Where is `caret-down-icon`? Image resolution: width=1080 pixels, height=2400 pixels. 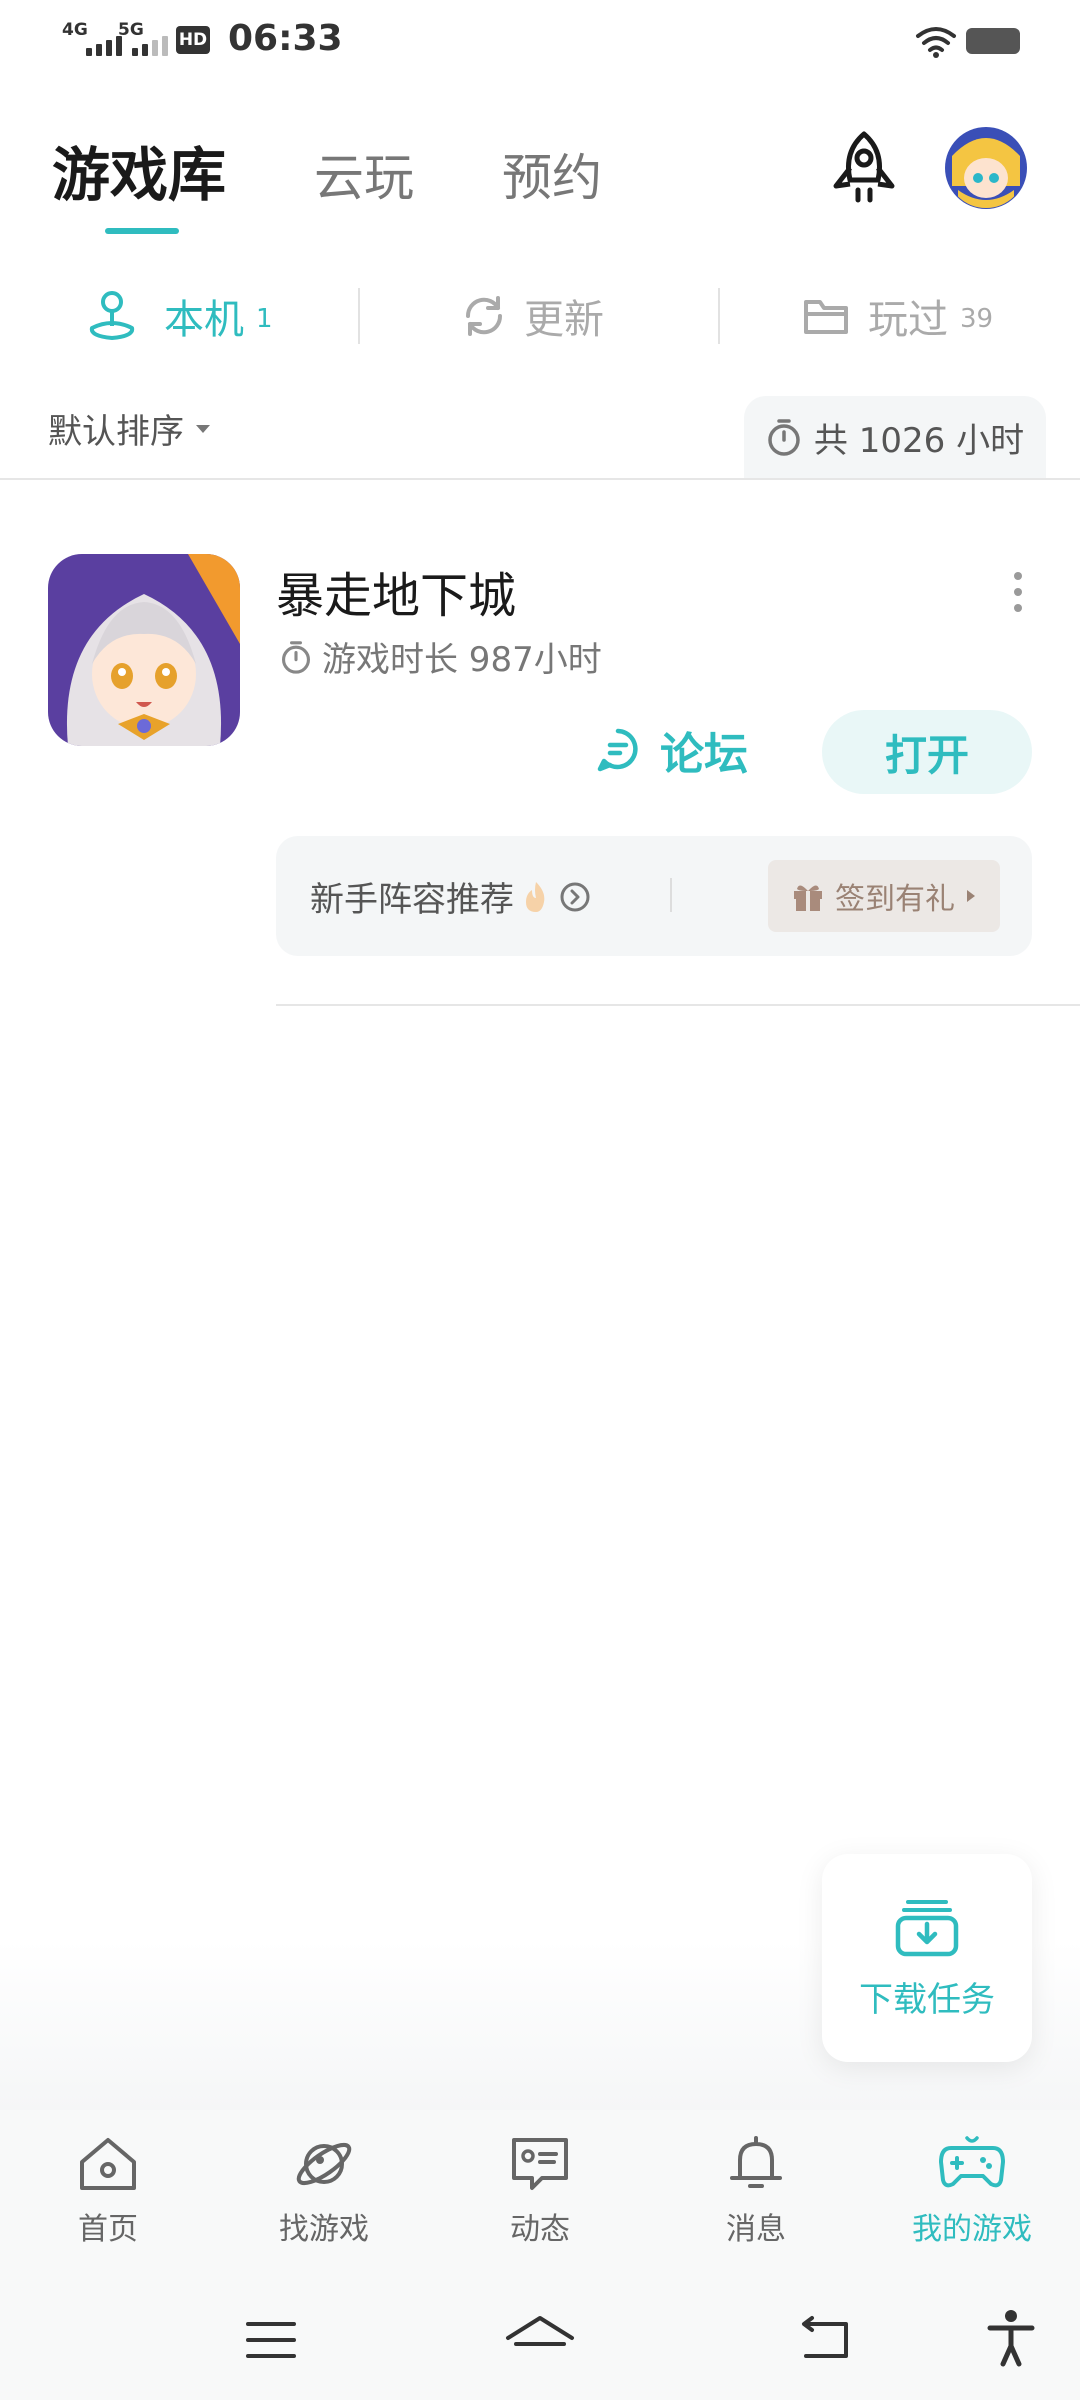
caret-down-icon is located at coordinates (203, 428).